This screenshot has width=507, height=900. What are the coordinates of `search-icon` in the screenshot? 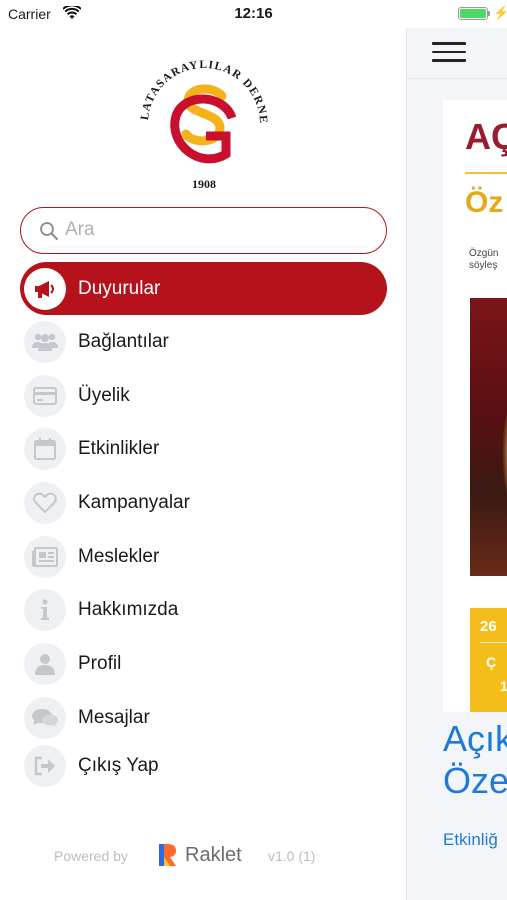 It's located at (49, 231).